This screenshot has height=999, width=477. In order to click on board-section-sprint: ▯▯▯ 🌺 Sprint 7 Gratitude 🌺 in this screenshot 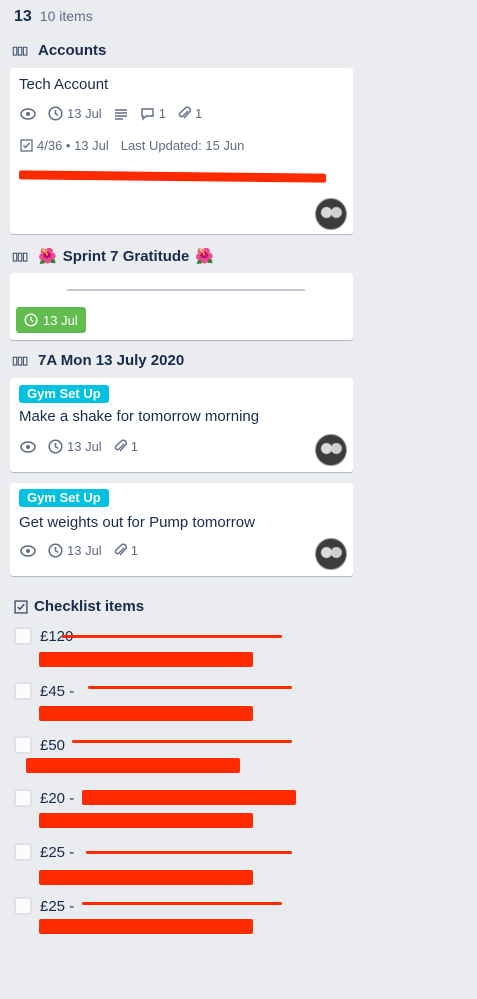, I will do `click(113, 256)`.